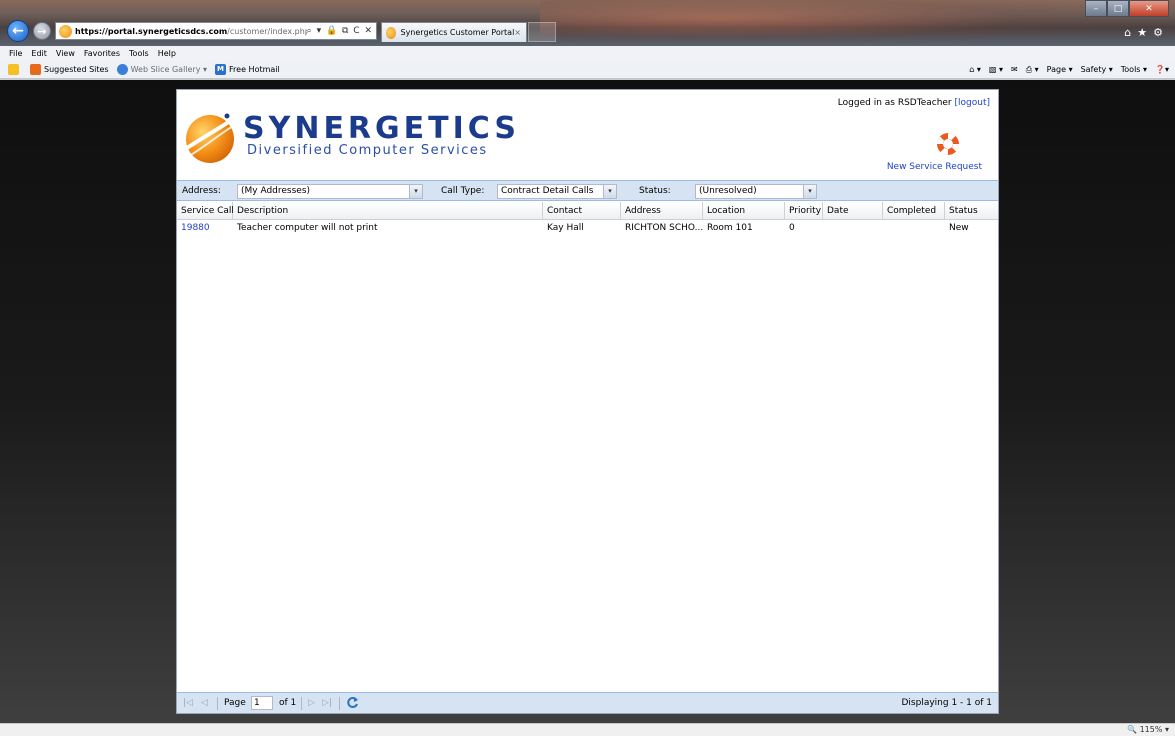  I want to click on tab-close-icon: ×, so click(517, 32).